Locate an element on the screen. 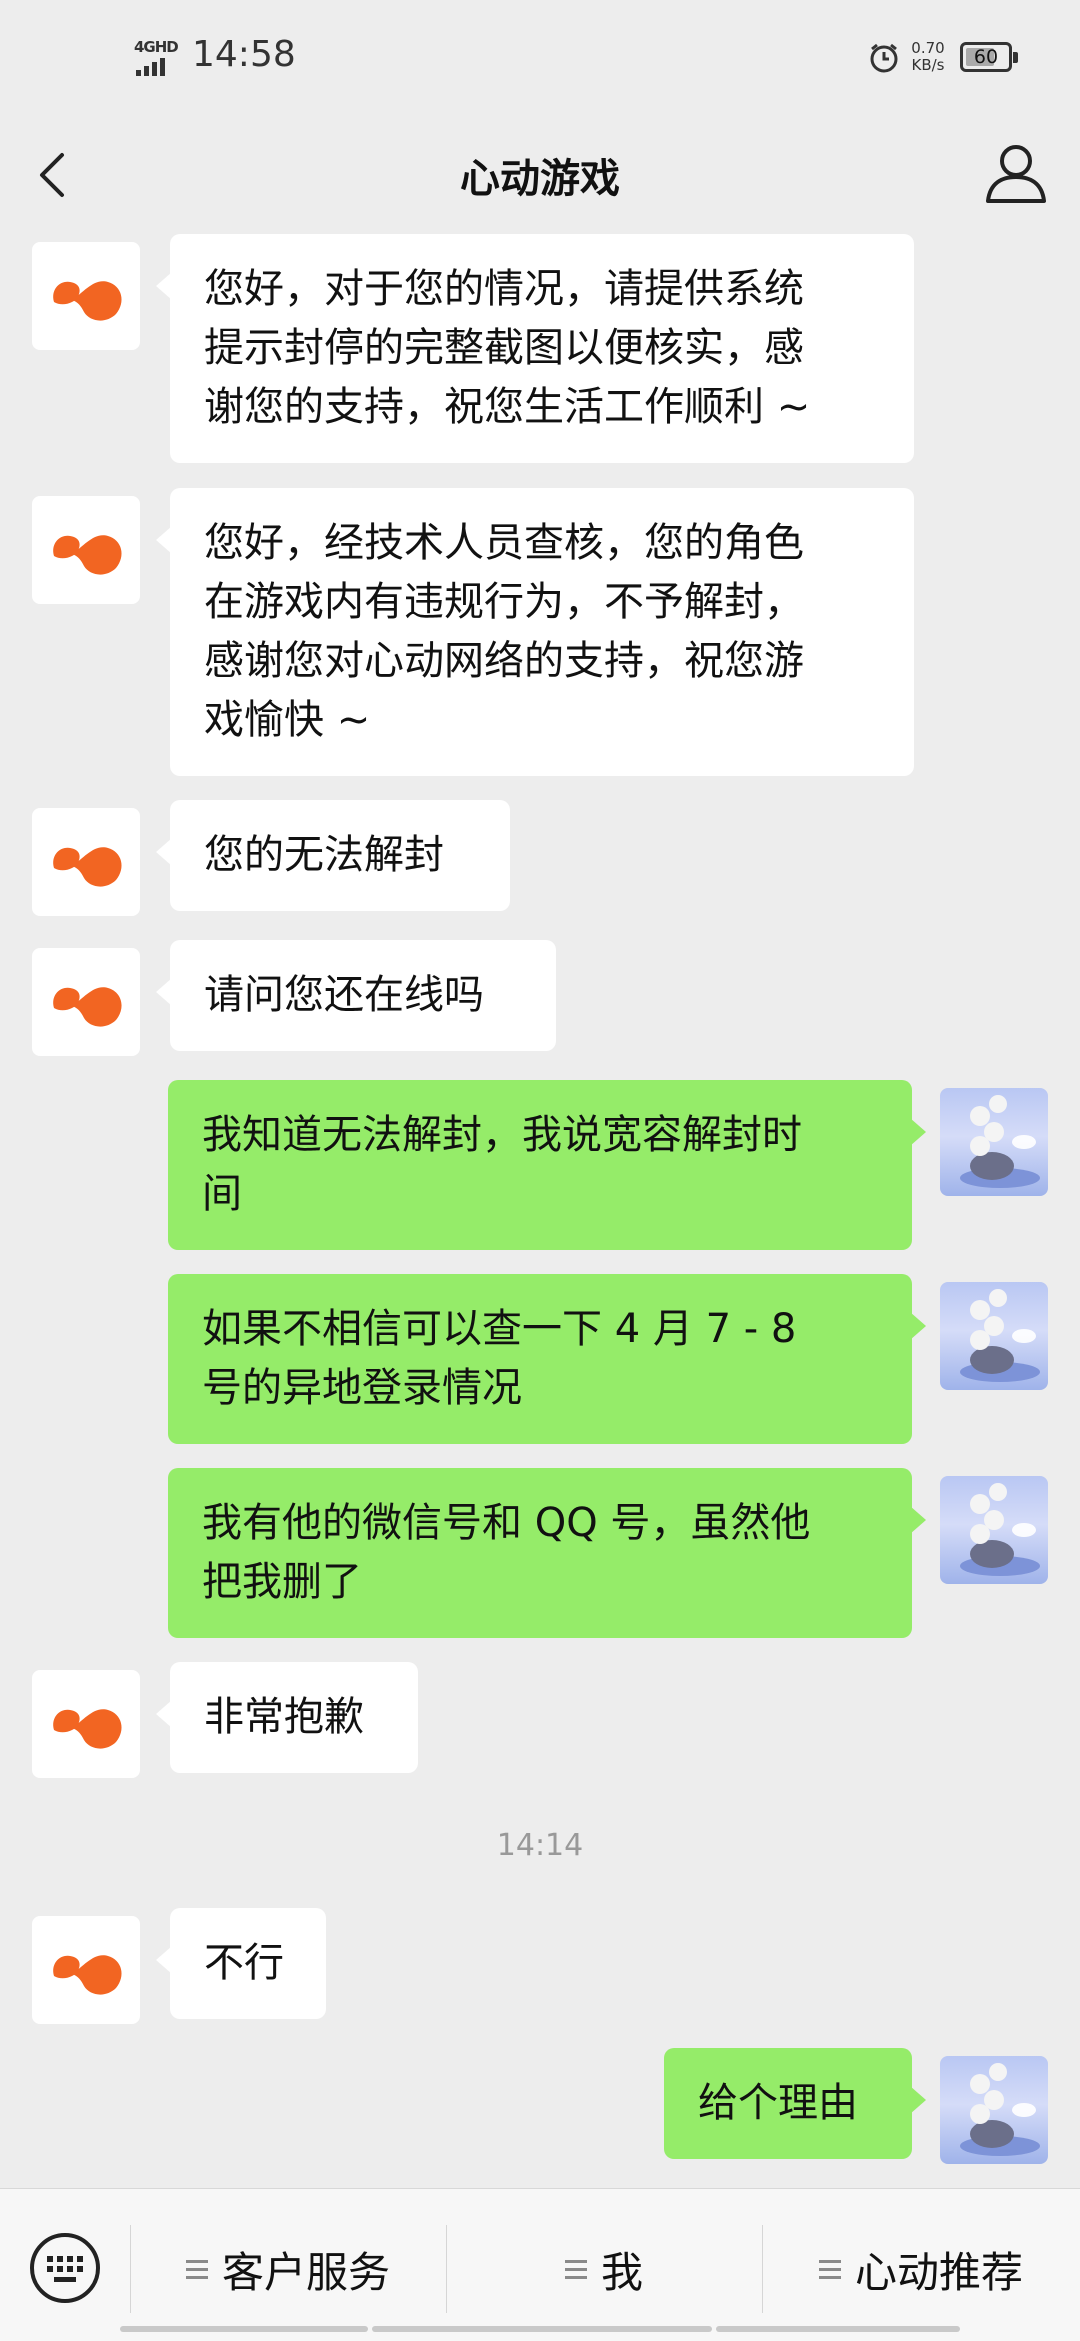 The image size is (1080, 2341). message-text-line: 戏愉快 ~ is located at coordinates (287, 720).